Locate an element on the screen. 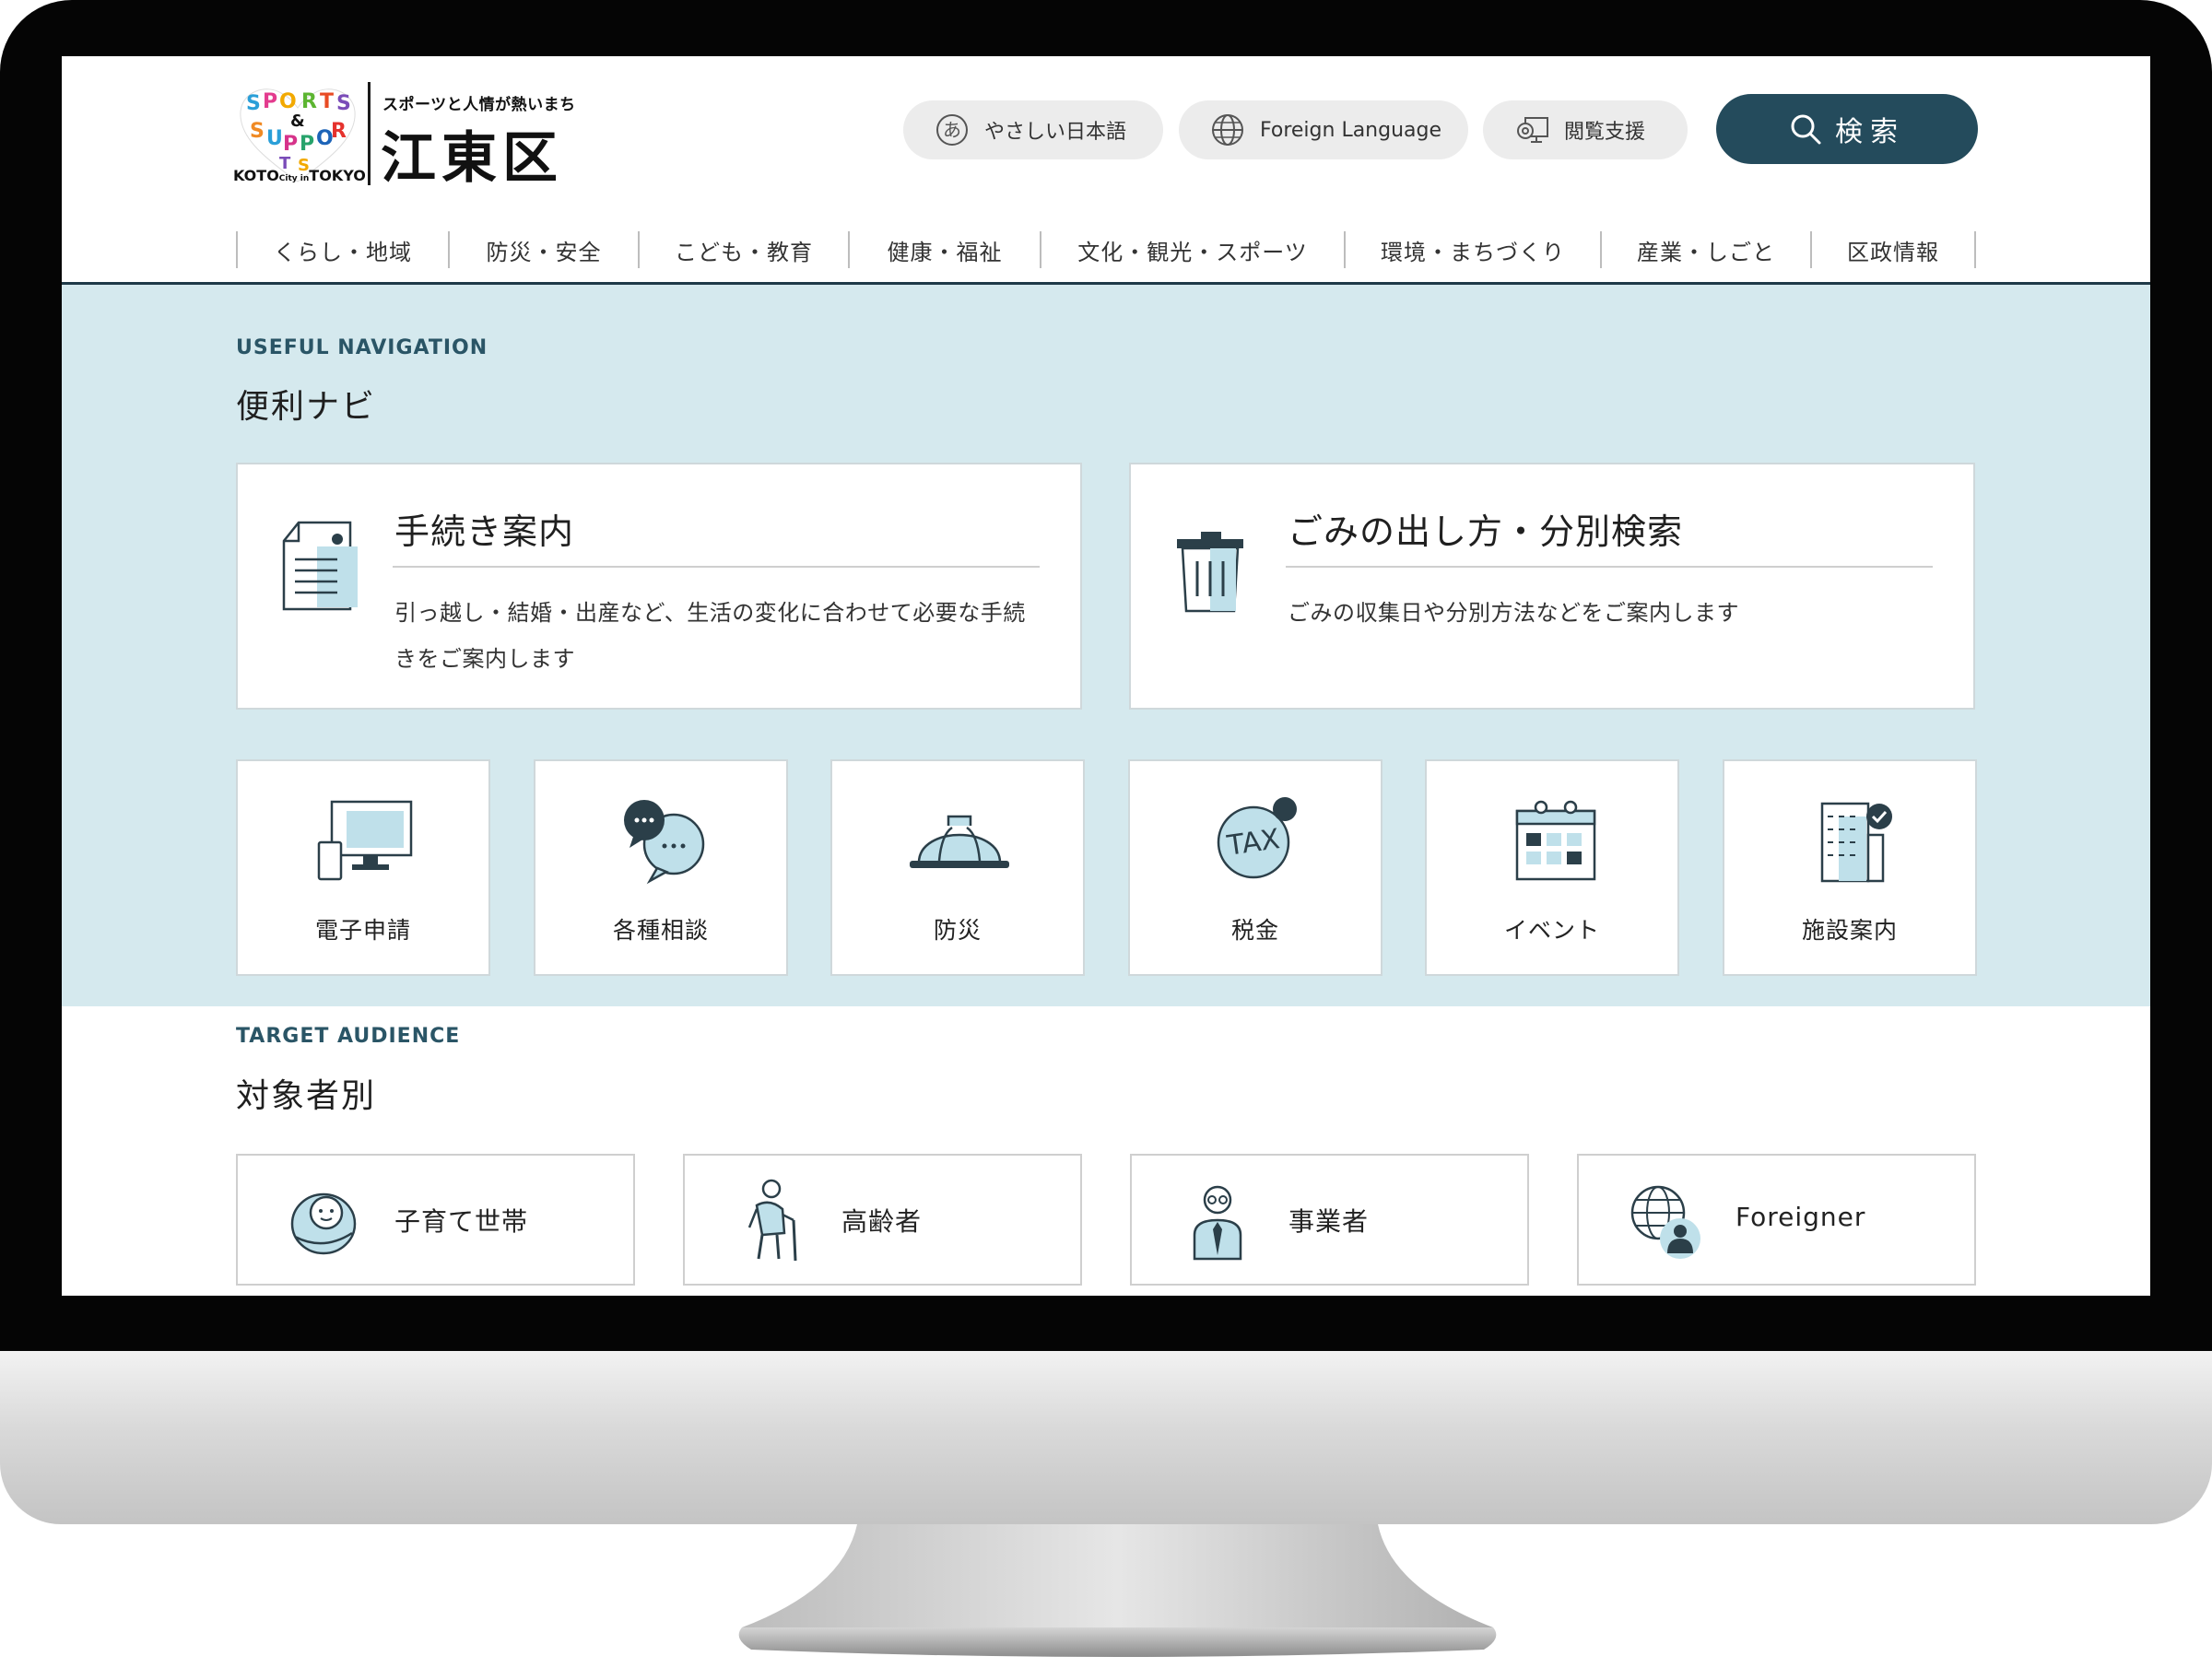 Image resolution: width=2212 pixels, height=1668 pixels. search-icon is located at coordinates (1806, 129).